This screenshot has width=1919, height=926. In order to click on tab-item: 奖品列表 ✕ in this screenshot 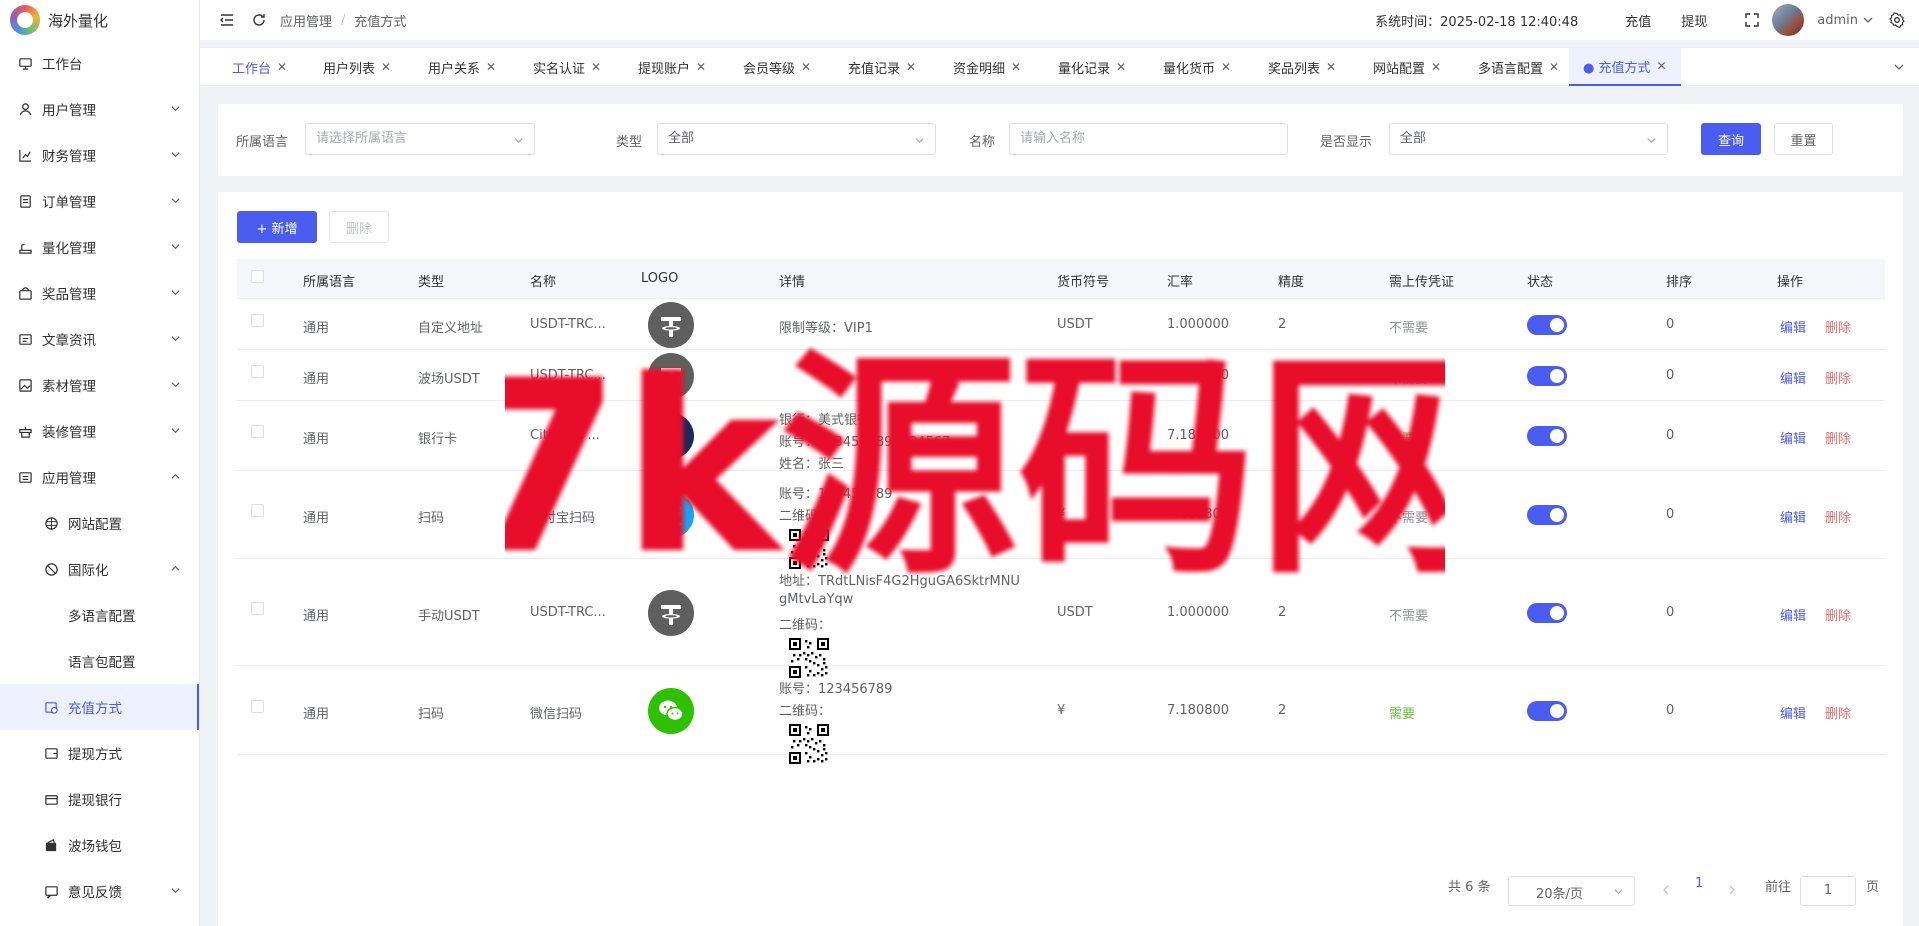, I will do `click(1302, 67)`.